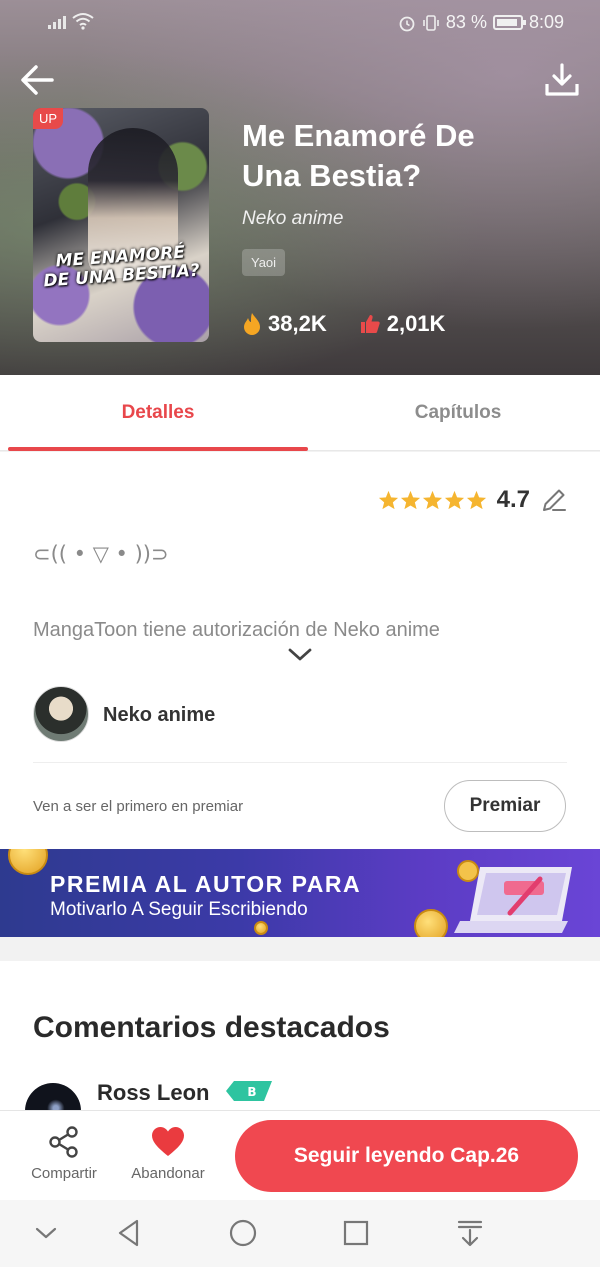 The height and width of the screenshot is (1267, 600). I want to click on share-label: Compartir, so click(64, 1173).